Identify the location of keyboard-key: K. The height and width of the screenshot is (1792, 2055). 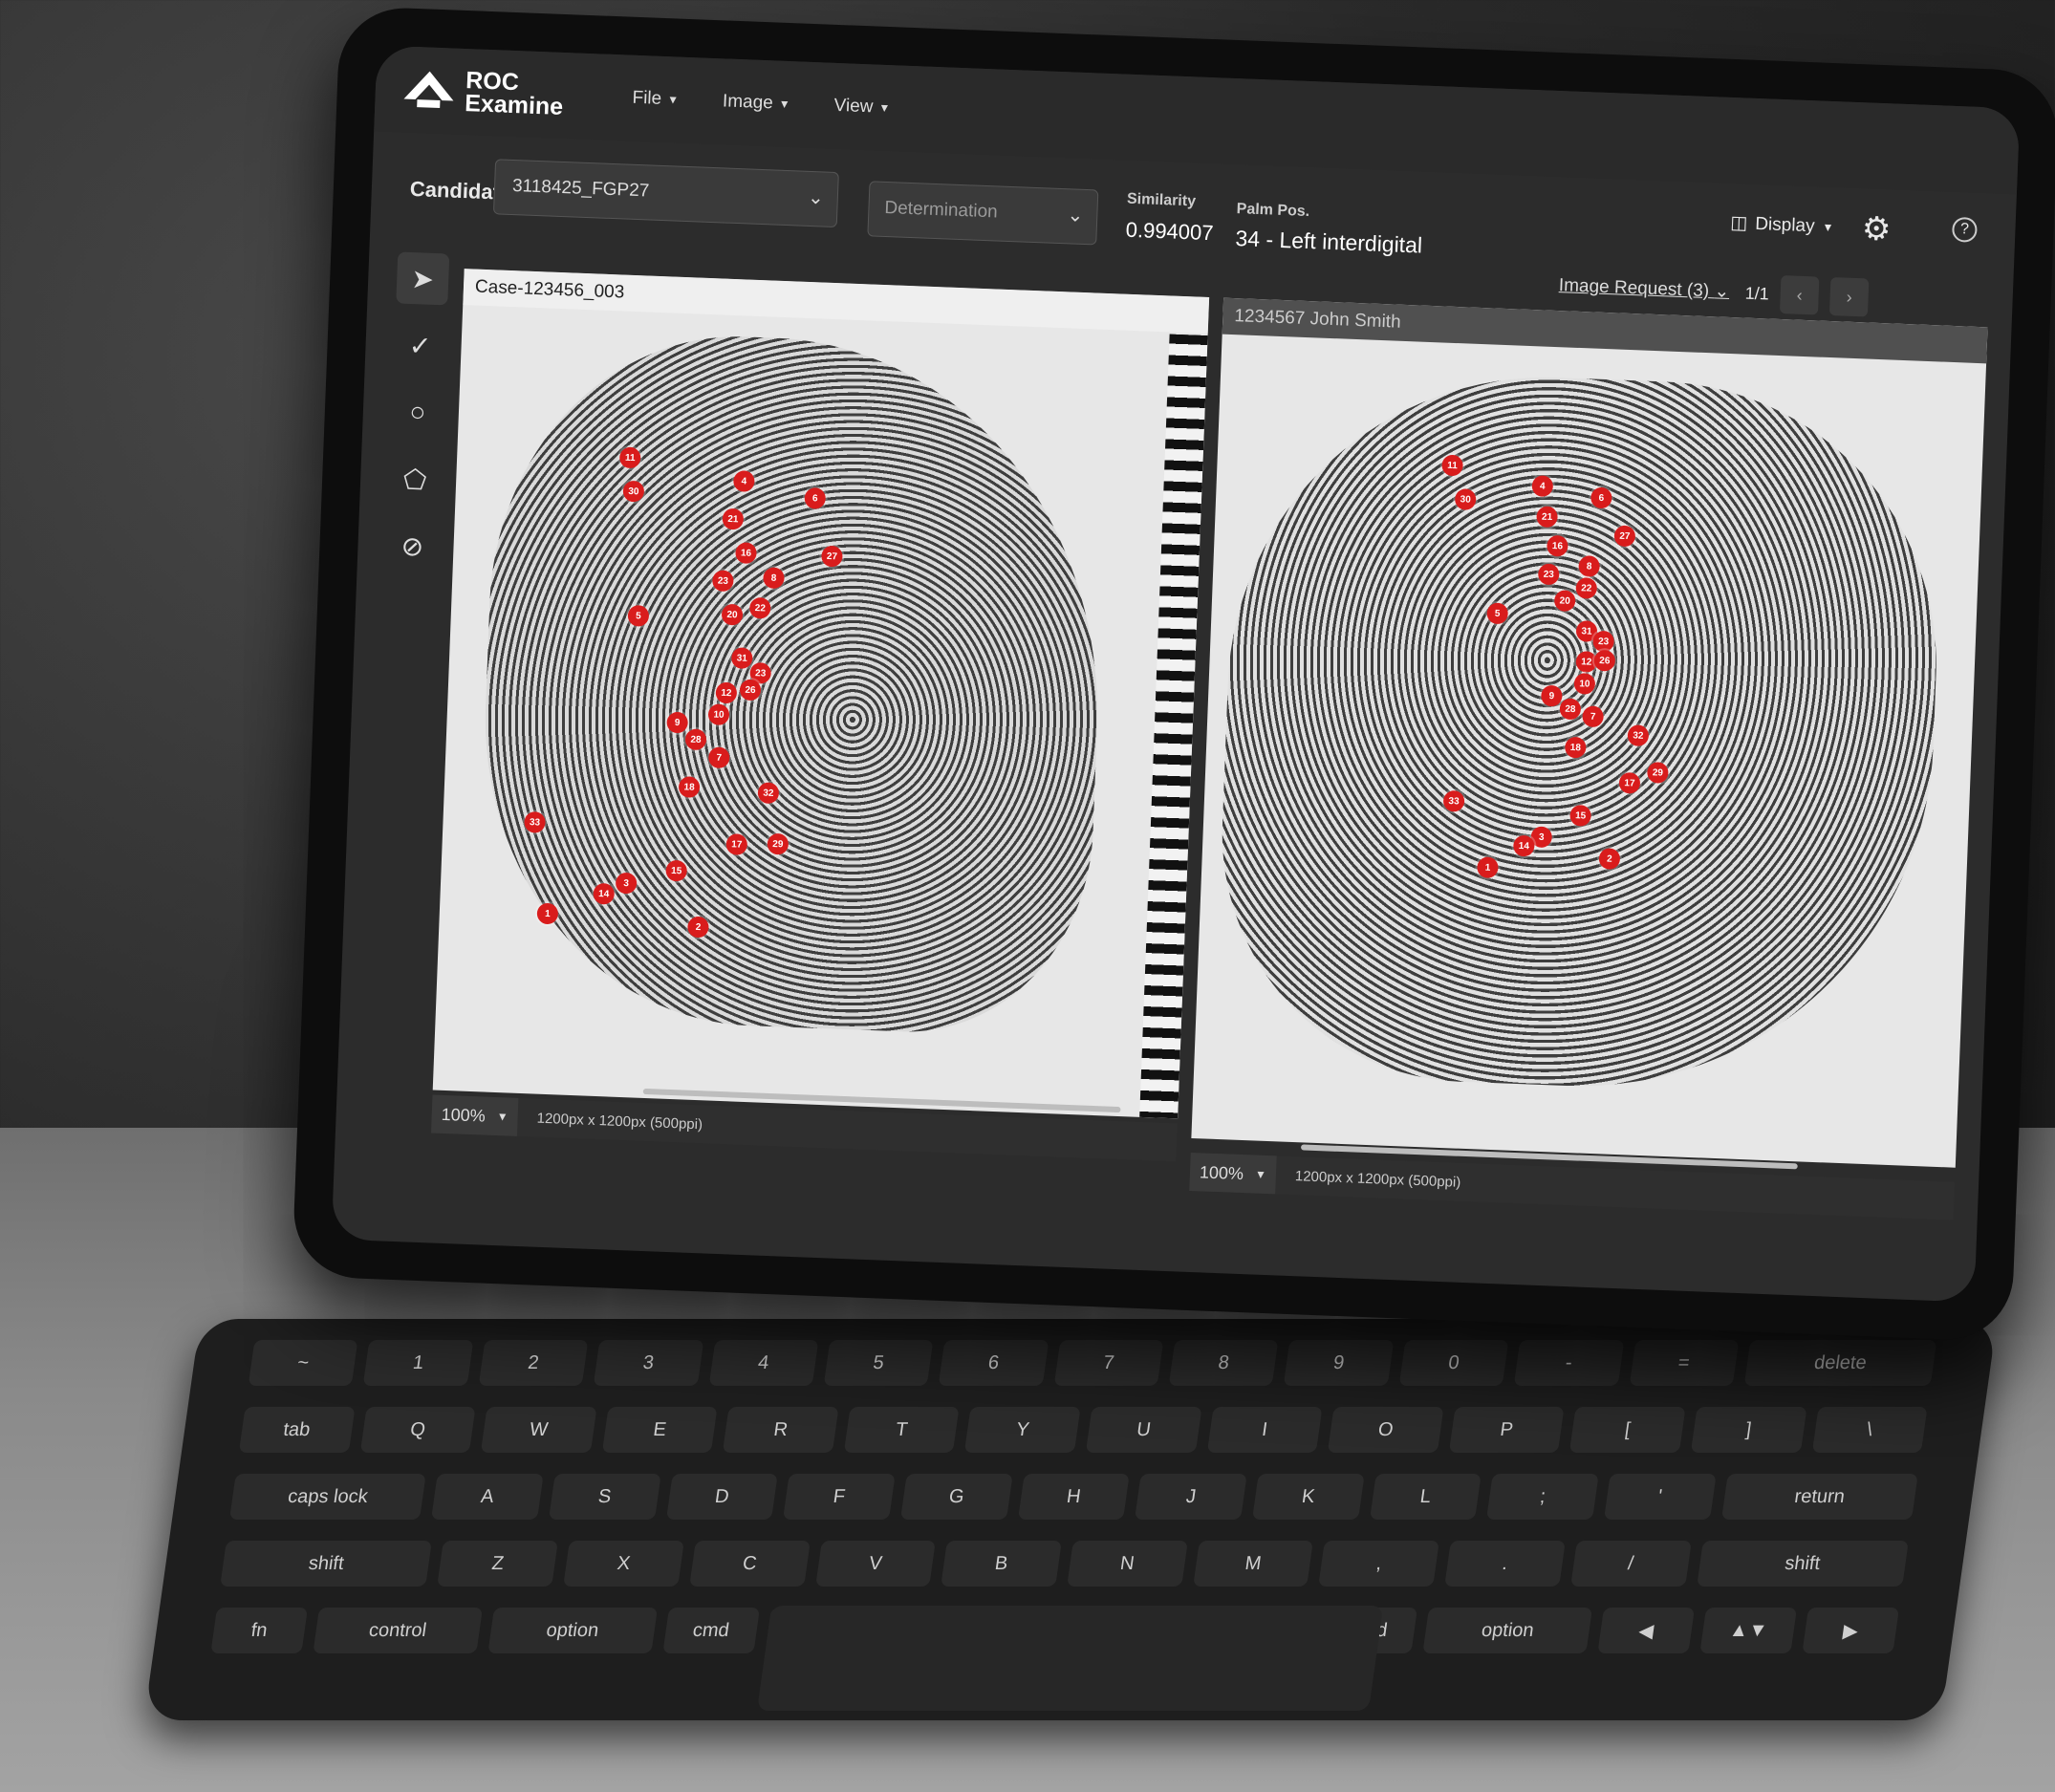
(1308, 1497).